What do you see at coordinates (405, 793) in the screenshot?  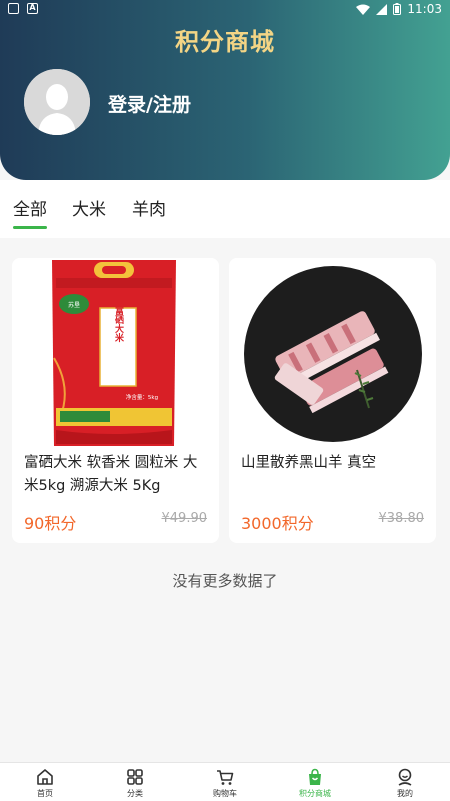 I see `tabbar-label: 我的` at bounding box center [405, 793].